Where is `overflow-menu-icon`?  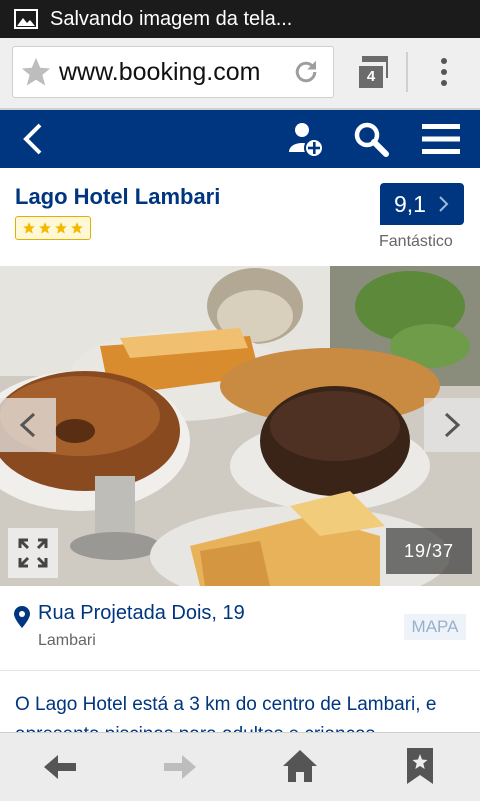
overflow-menu-icon is located at coordinates (444, 73).